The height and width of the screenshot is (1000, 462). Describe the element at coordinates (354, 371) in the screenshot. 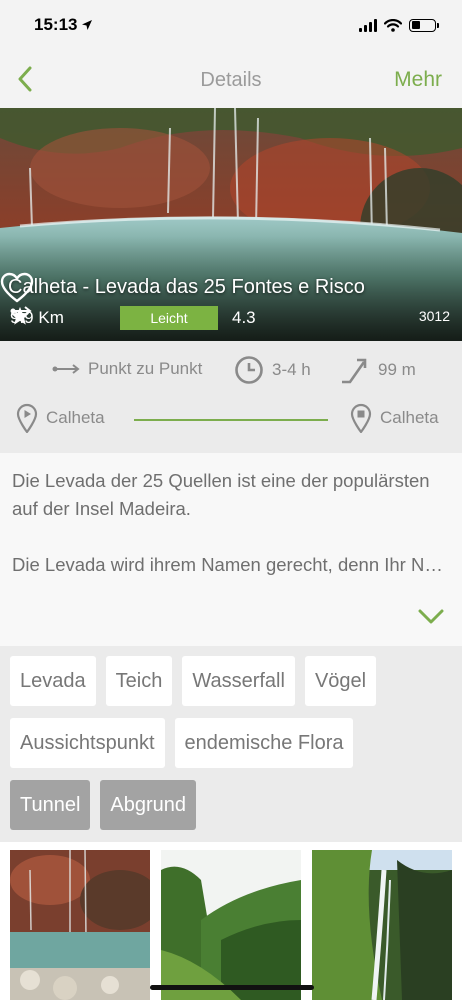

I see `elevation-icon` at that location.